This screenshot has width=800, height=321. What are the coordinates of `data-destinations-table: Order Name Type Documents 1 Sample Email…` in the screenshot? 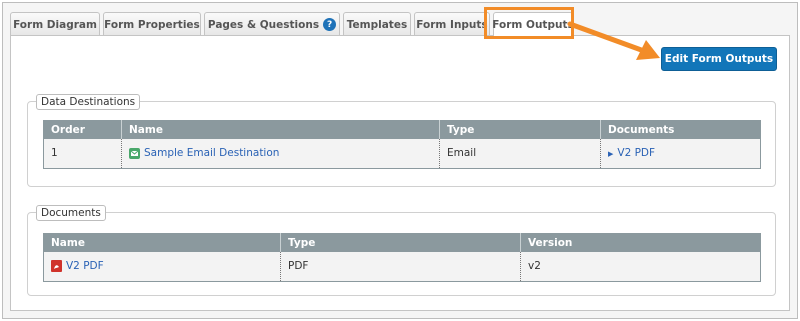 It's located at (402, 144).